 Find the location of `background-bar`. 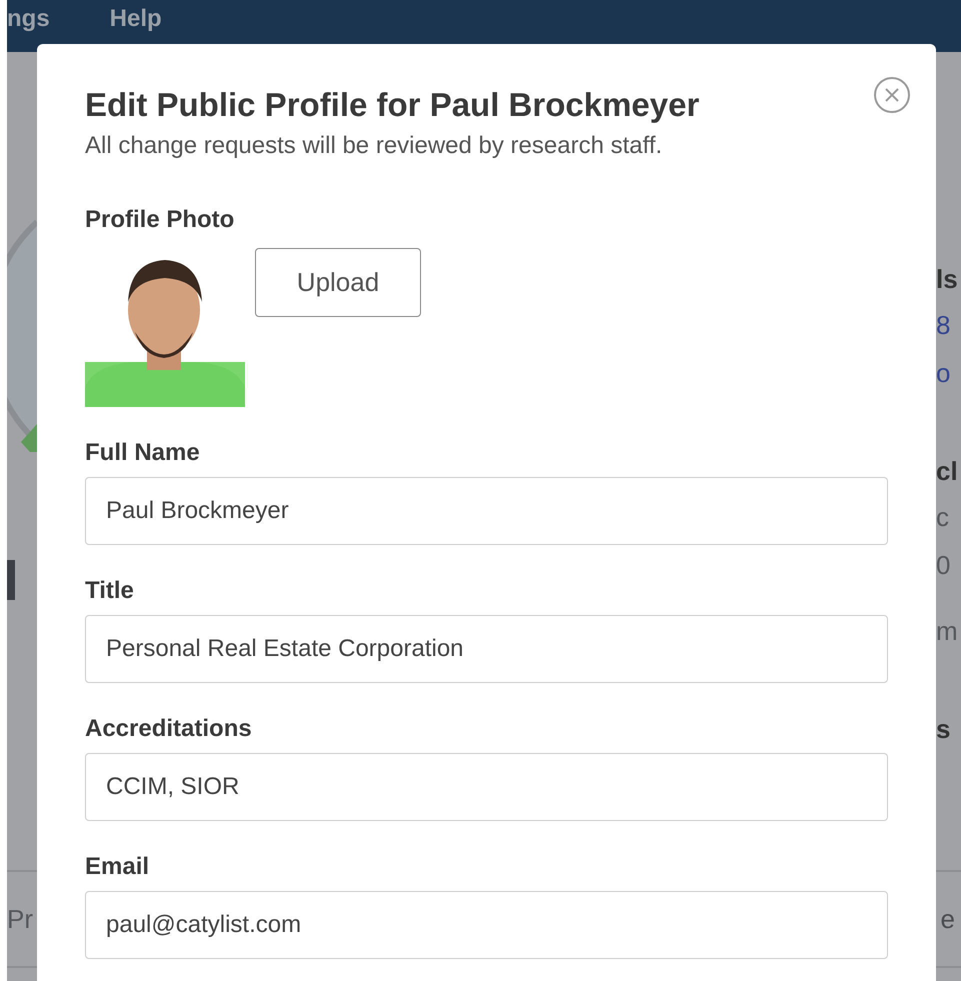

background-bar is located at coordinates (11, 580).